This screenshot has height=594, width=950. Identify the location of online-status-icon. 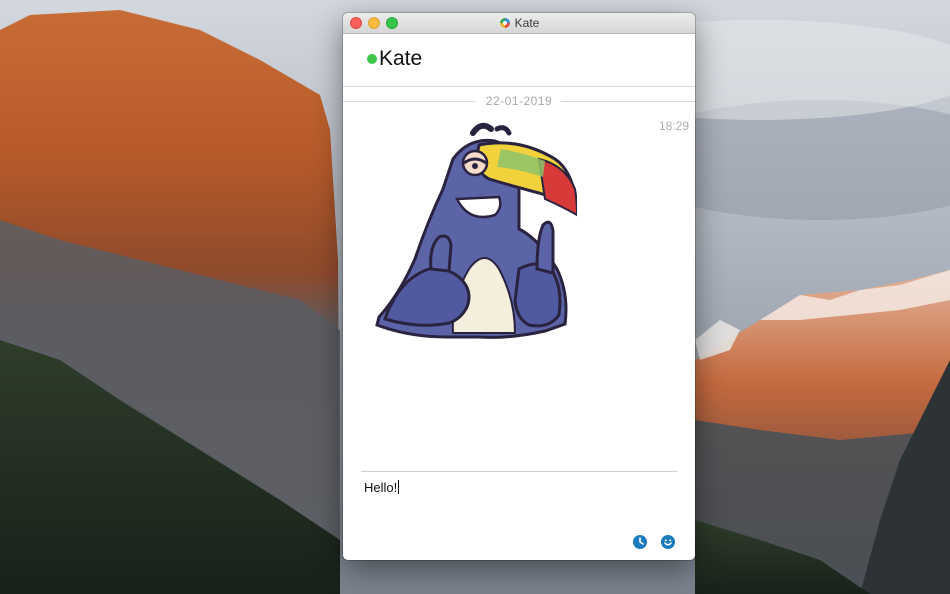
(372, 59).